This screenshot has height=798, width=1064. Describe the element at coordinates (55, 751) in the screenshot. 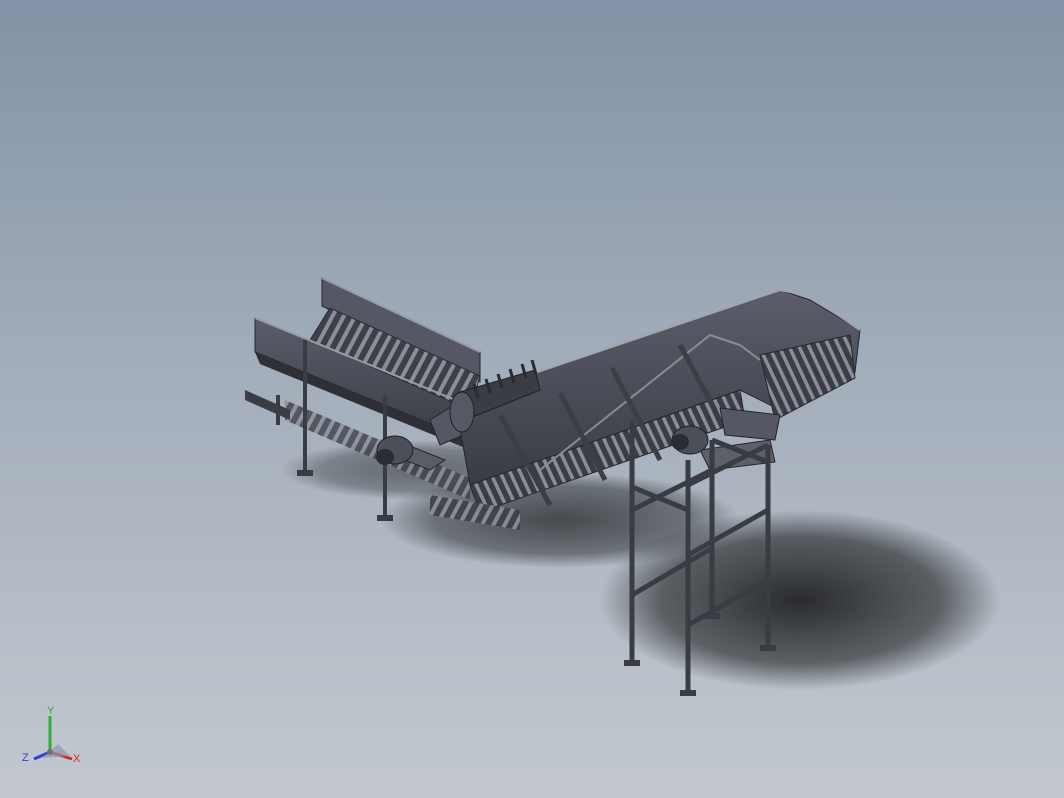

I see `triad-plane` at that location.